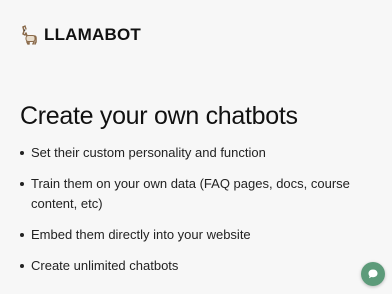 This screenshot has height=294, width=392. Describe the element at coordinates (159, 116) in the screenshot. I see `page-headline: Create your own chatbots` at that location.